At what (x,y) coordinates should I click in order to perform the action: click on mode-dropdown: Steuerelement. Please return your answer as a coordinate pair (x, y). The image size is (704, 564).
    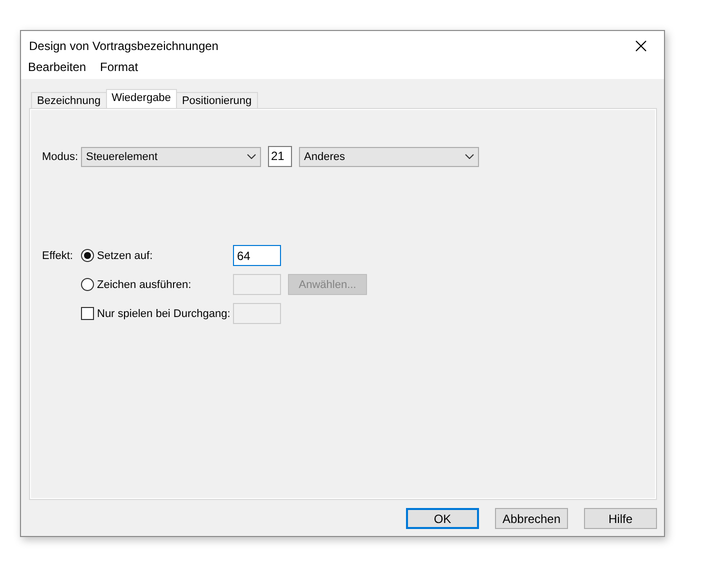
    Looking at the image, I should click on (171, 156).